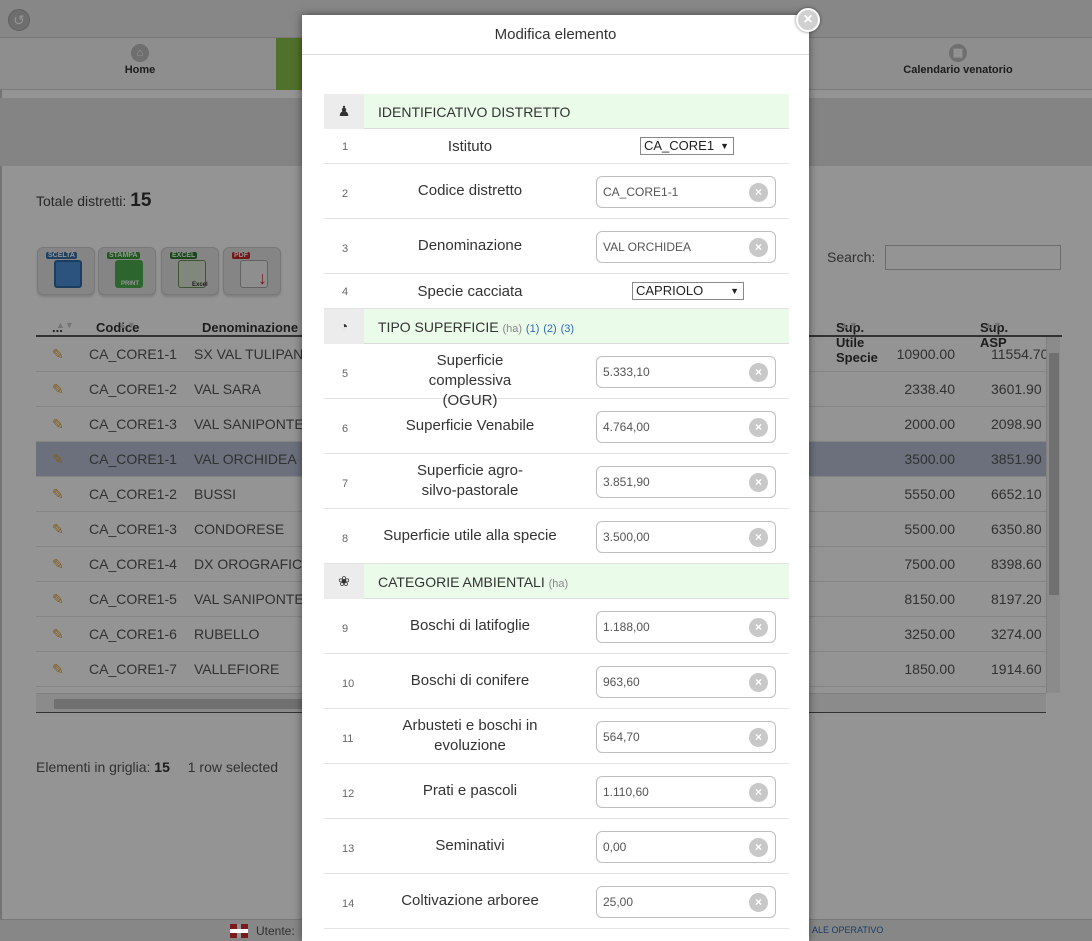 The height and width of the screenshot is (941, 1092). I want to click on field-label: Istituto, so click(470, 146).